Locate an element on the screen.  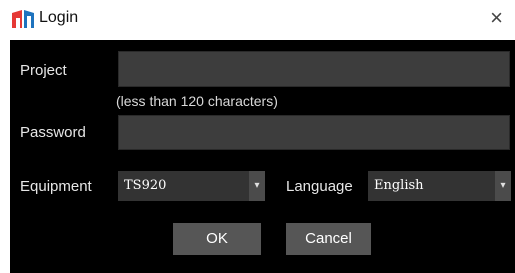
project-label: Project is located at coordinates (43, 70).